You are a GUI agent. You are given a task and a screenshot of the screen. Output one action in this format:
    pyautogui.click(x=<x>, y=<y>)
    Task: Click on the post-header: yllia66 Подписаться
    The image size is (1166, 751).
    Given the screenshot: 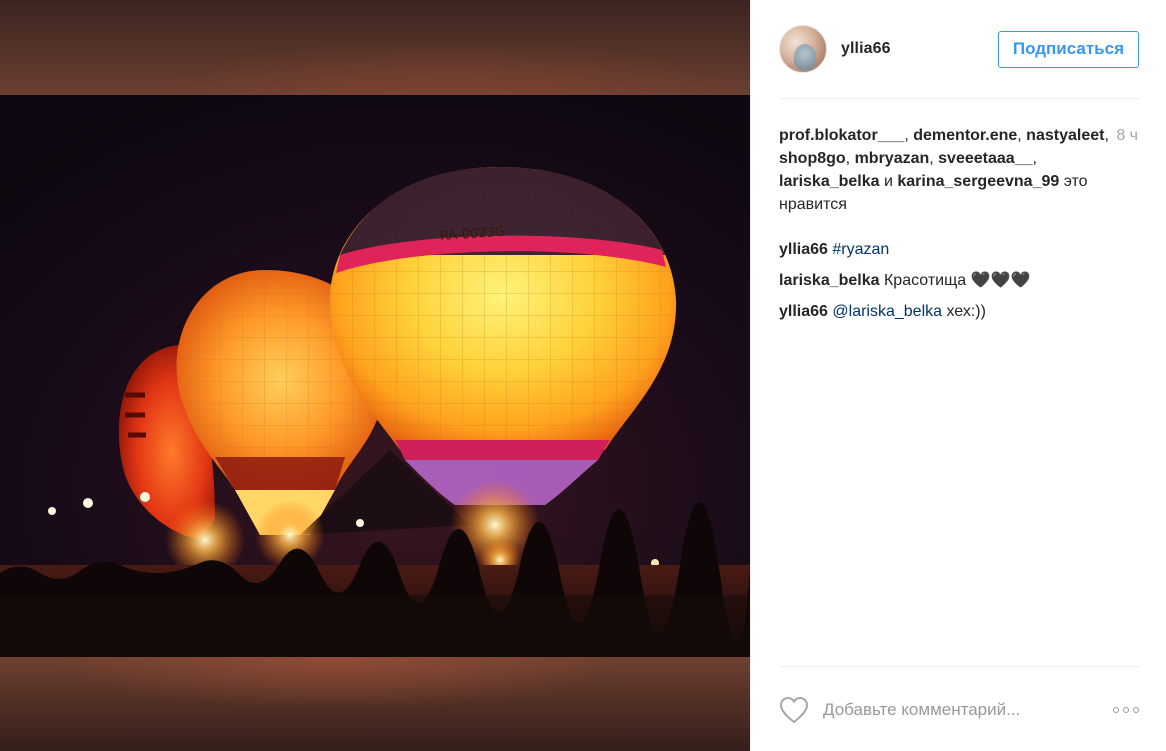 What is the action you would take?
    pyautogui.click(x=959, y=49)
    